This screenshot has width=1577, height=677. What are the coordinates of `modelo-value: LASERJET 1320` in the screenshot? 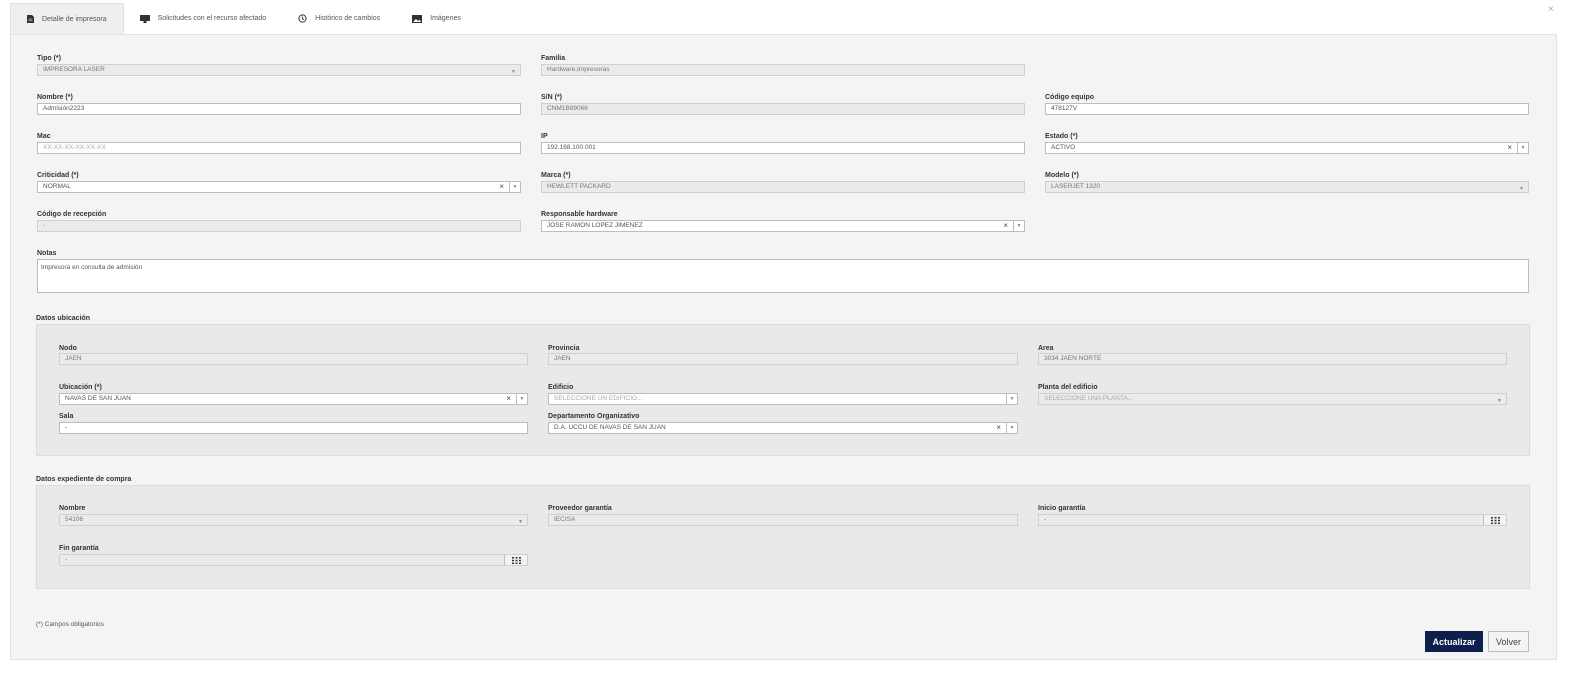 It's located at (1076, 186).